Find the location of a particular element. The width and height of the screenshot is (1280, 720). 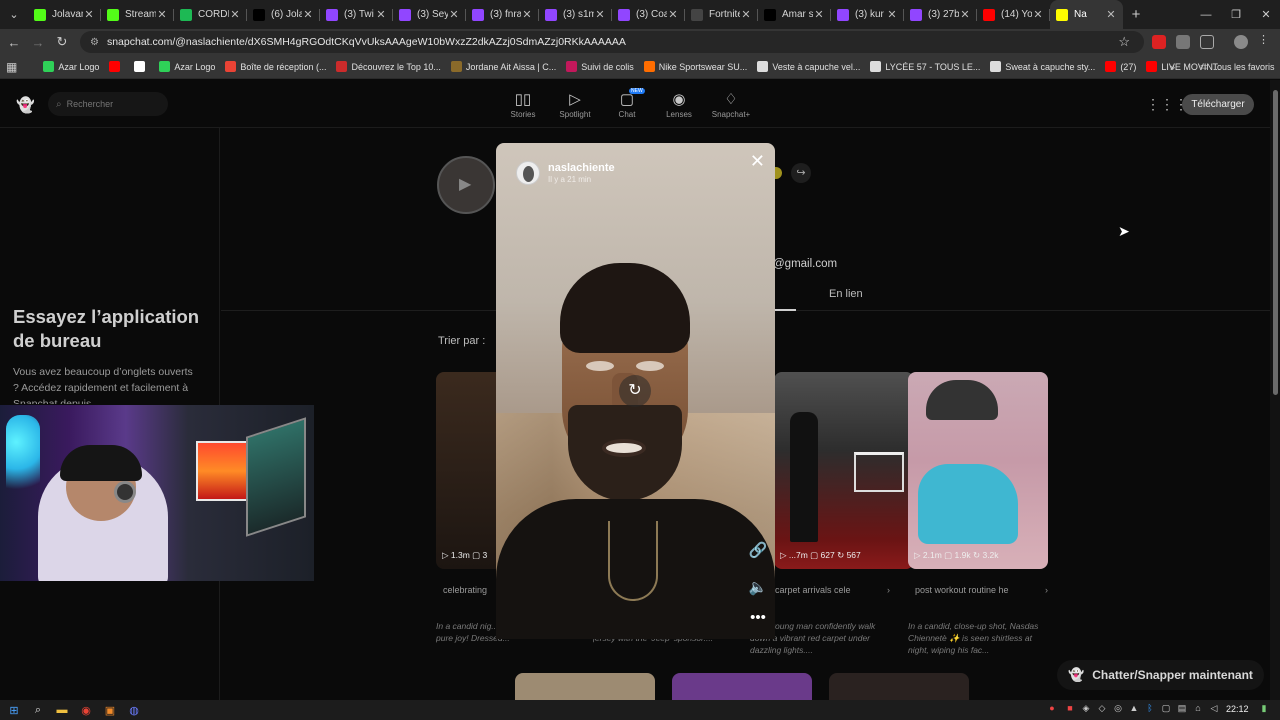

nav-stories: ▯▯ Stories is located at coordinates (523, 104).